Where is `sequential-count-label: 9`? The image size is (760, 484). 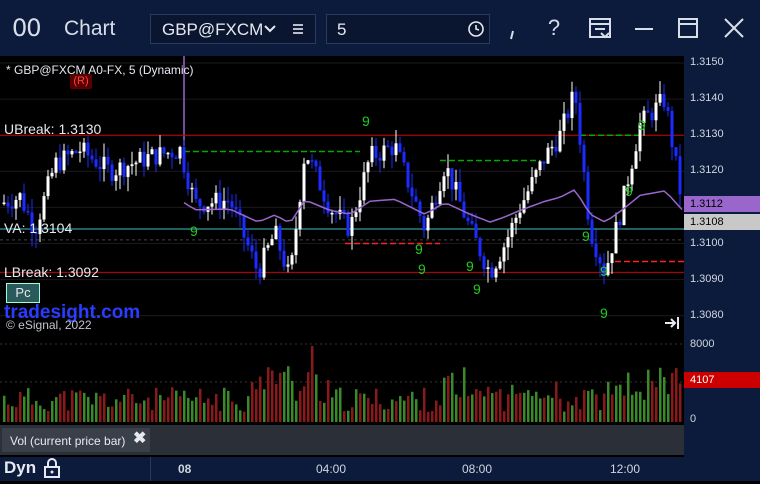
sequential-count-label: 9 is located at coordinates (477, 289).